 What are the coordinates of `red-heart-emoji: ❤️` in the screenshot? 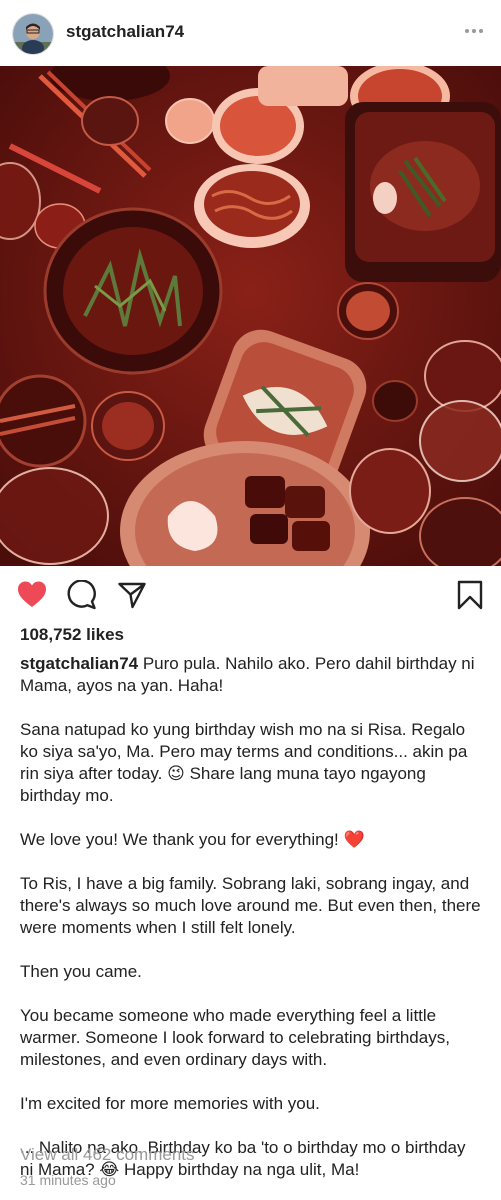 It's located at (354, 840).